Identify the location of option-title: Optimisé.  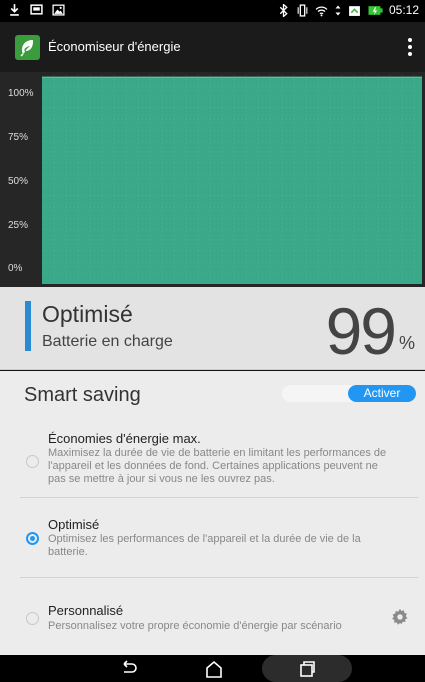
(74, 524).